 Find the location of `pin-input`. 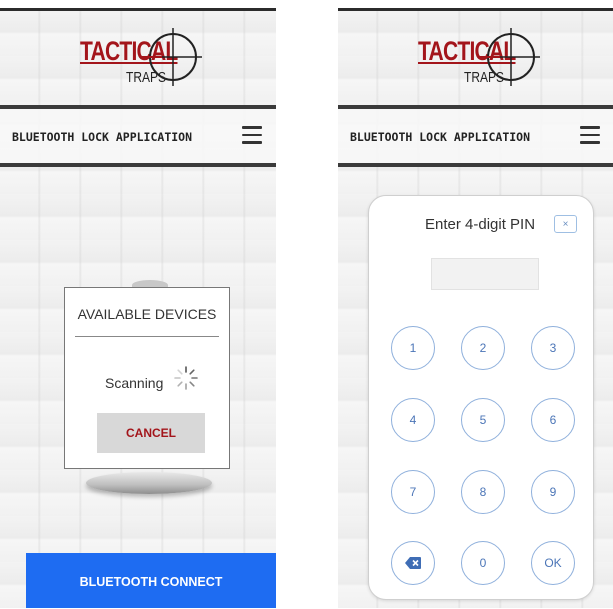

pin-input is located at coordinates (485, 274).